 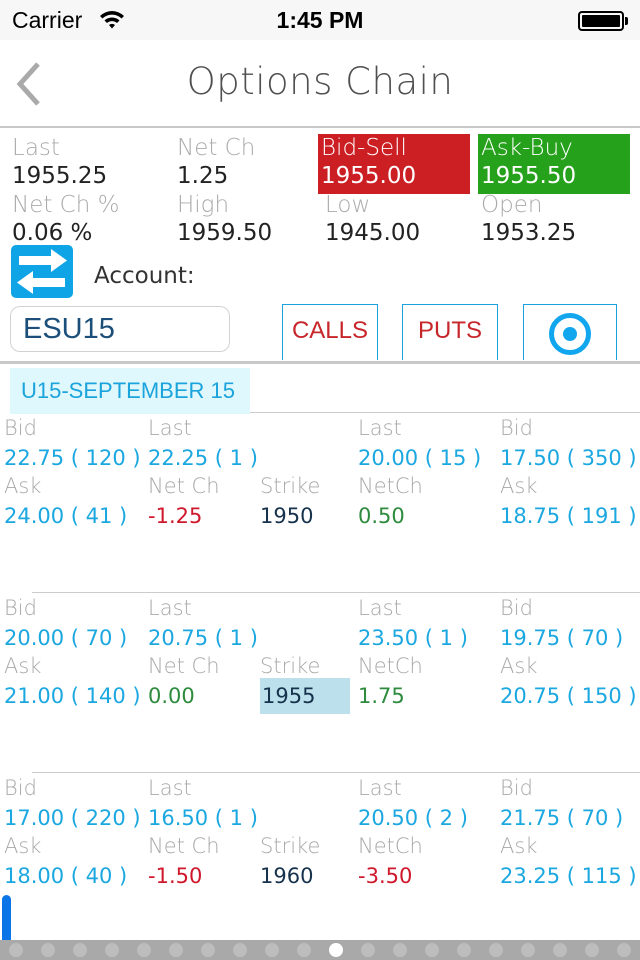 I want to click on bid-sell-button: Bid-Sell 1955.00, so click(x=394, y=164).